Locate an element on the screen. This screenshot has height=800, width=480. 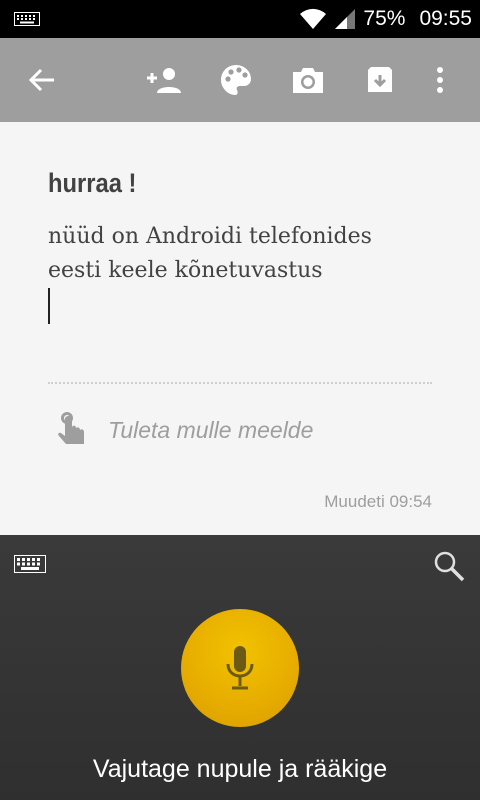
modified-timestamp: Muudeti 09:54 is located at coordinates (378, 501).